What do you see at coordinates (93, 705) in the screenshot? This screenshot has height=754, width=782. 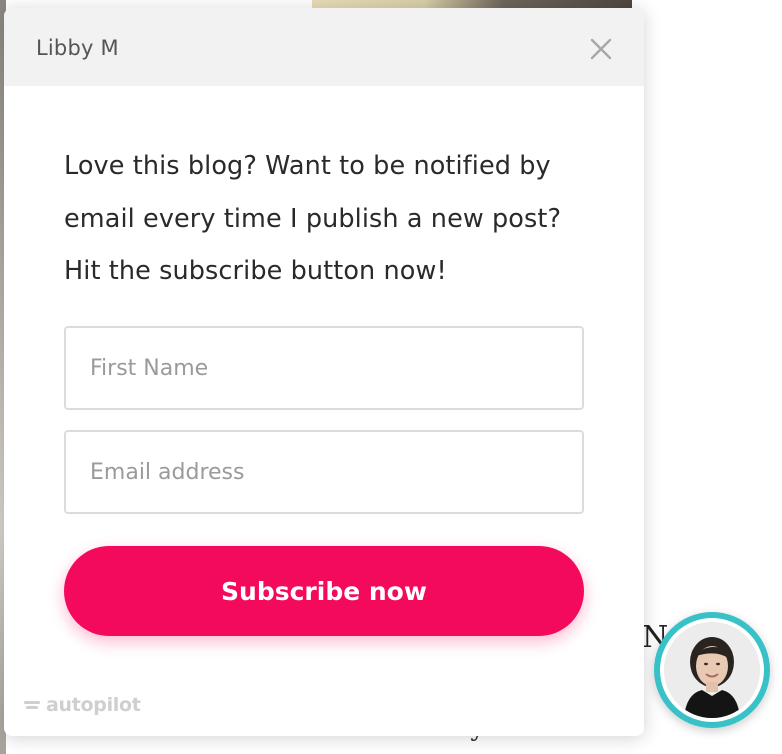 I see `autopilot-label: autopilot` at bounding box center [93, 705].